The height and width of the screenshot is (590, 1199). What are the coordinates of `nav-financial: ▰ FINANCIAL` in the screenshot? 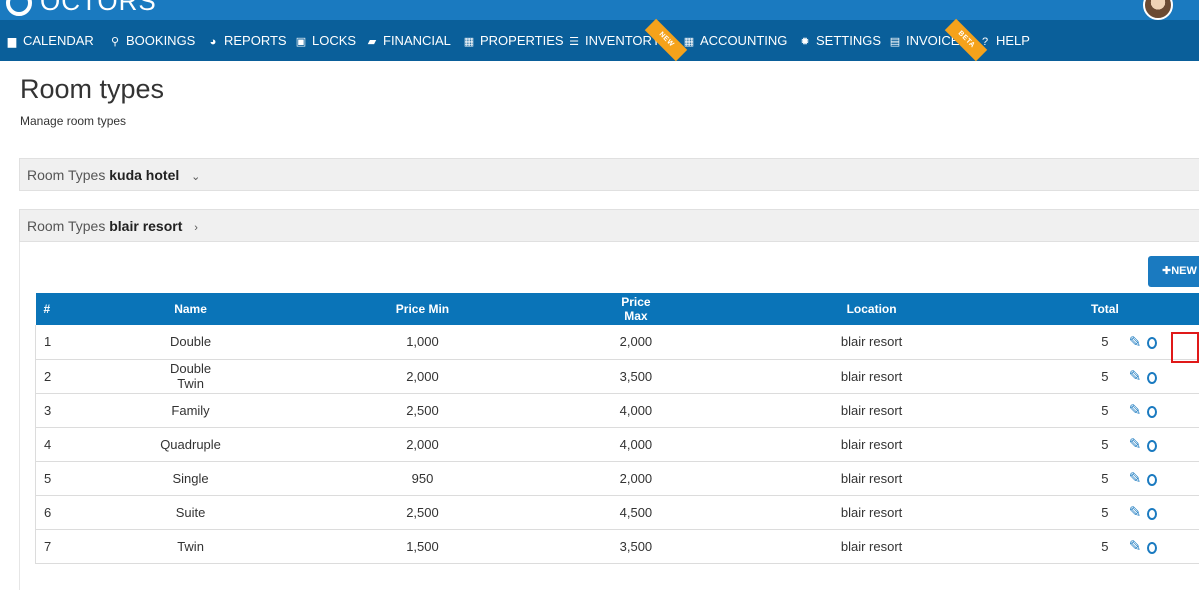 It's located at (408, 40).